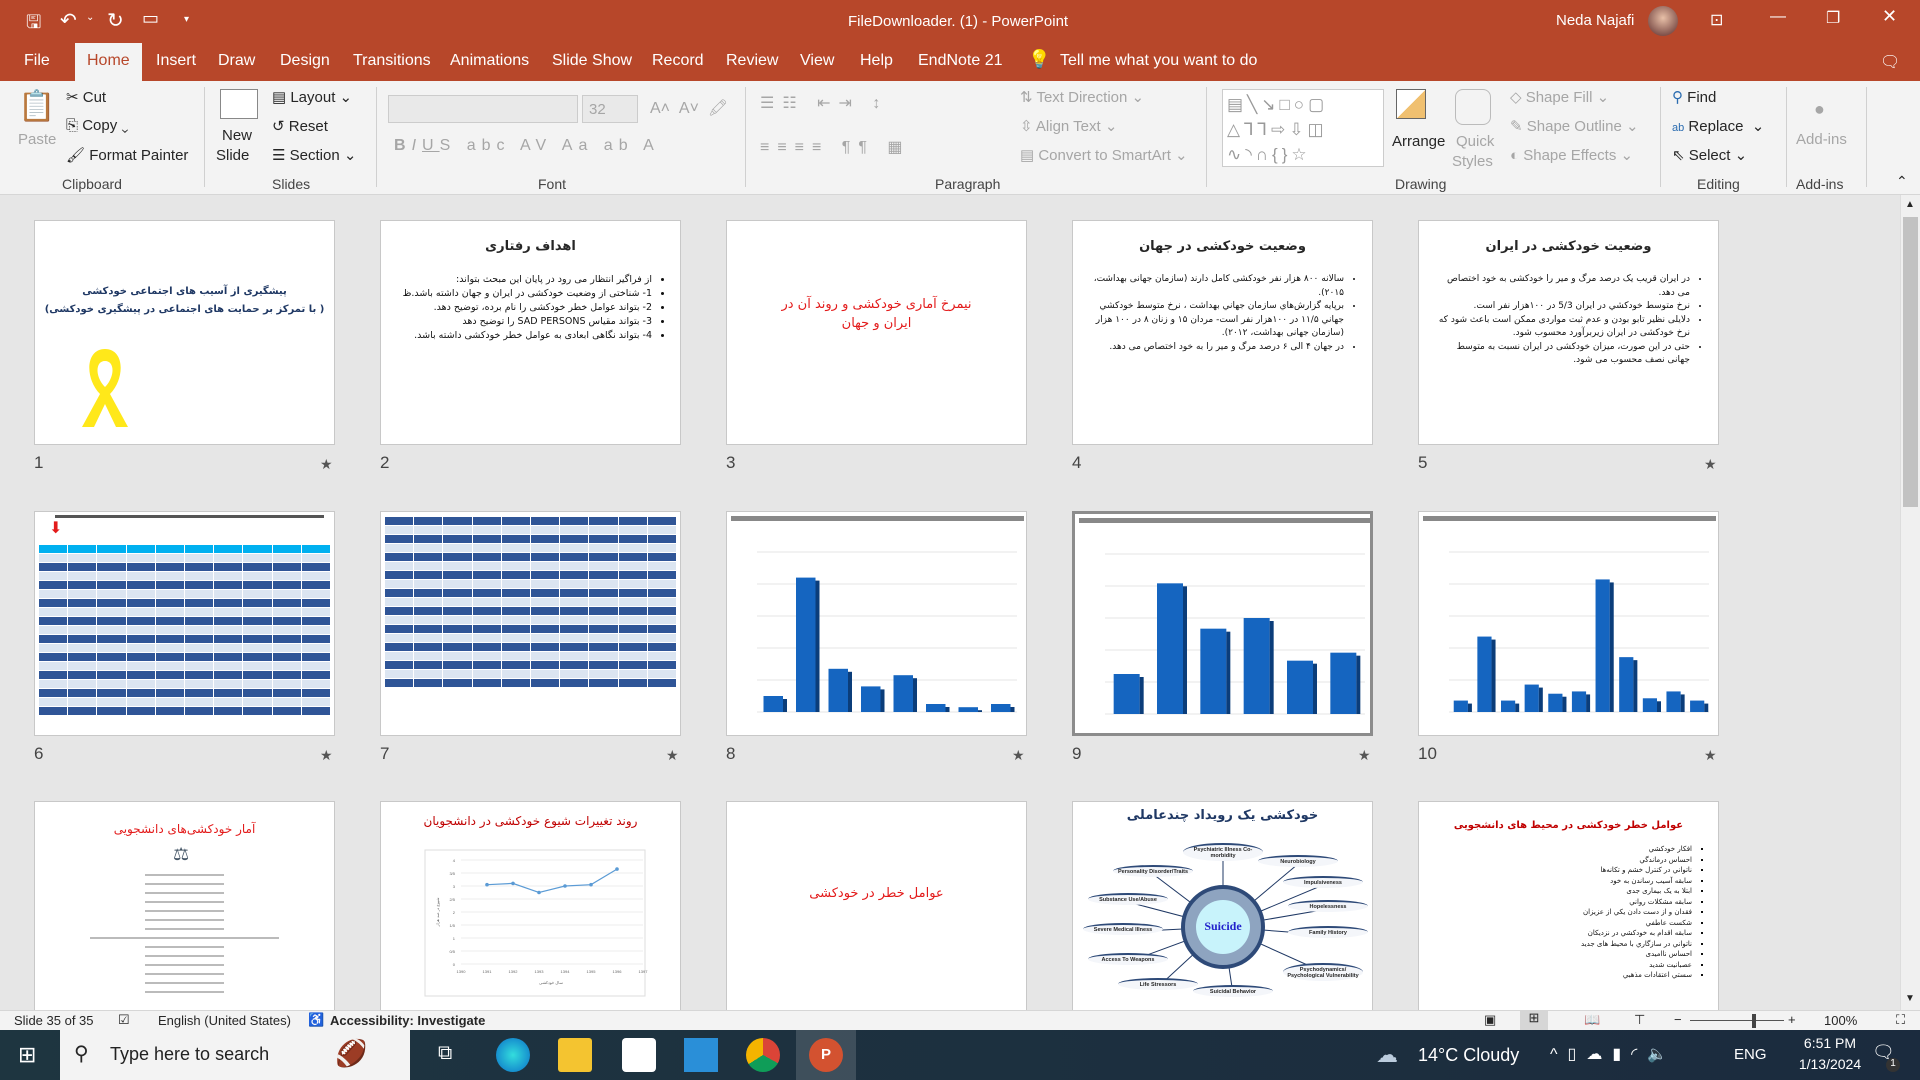  I want to click on find-button: ⚲ Find, so click(1694, 97).